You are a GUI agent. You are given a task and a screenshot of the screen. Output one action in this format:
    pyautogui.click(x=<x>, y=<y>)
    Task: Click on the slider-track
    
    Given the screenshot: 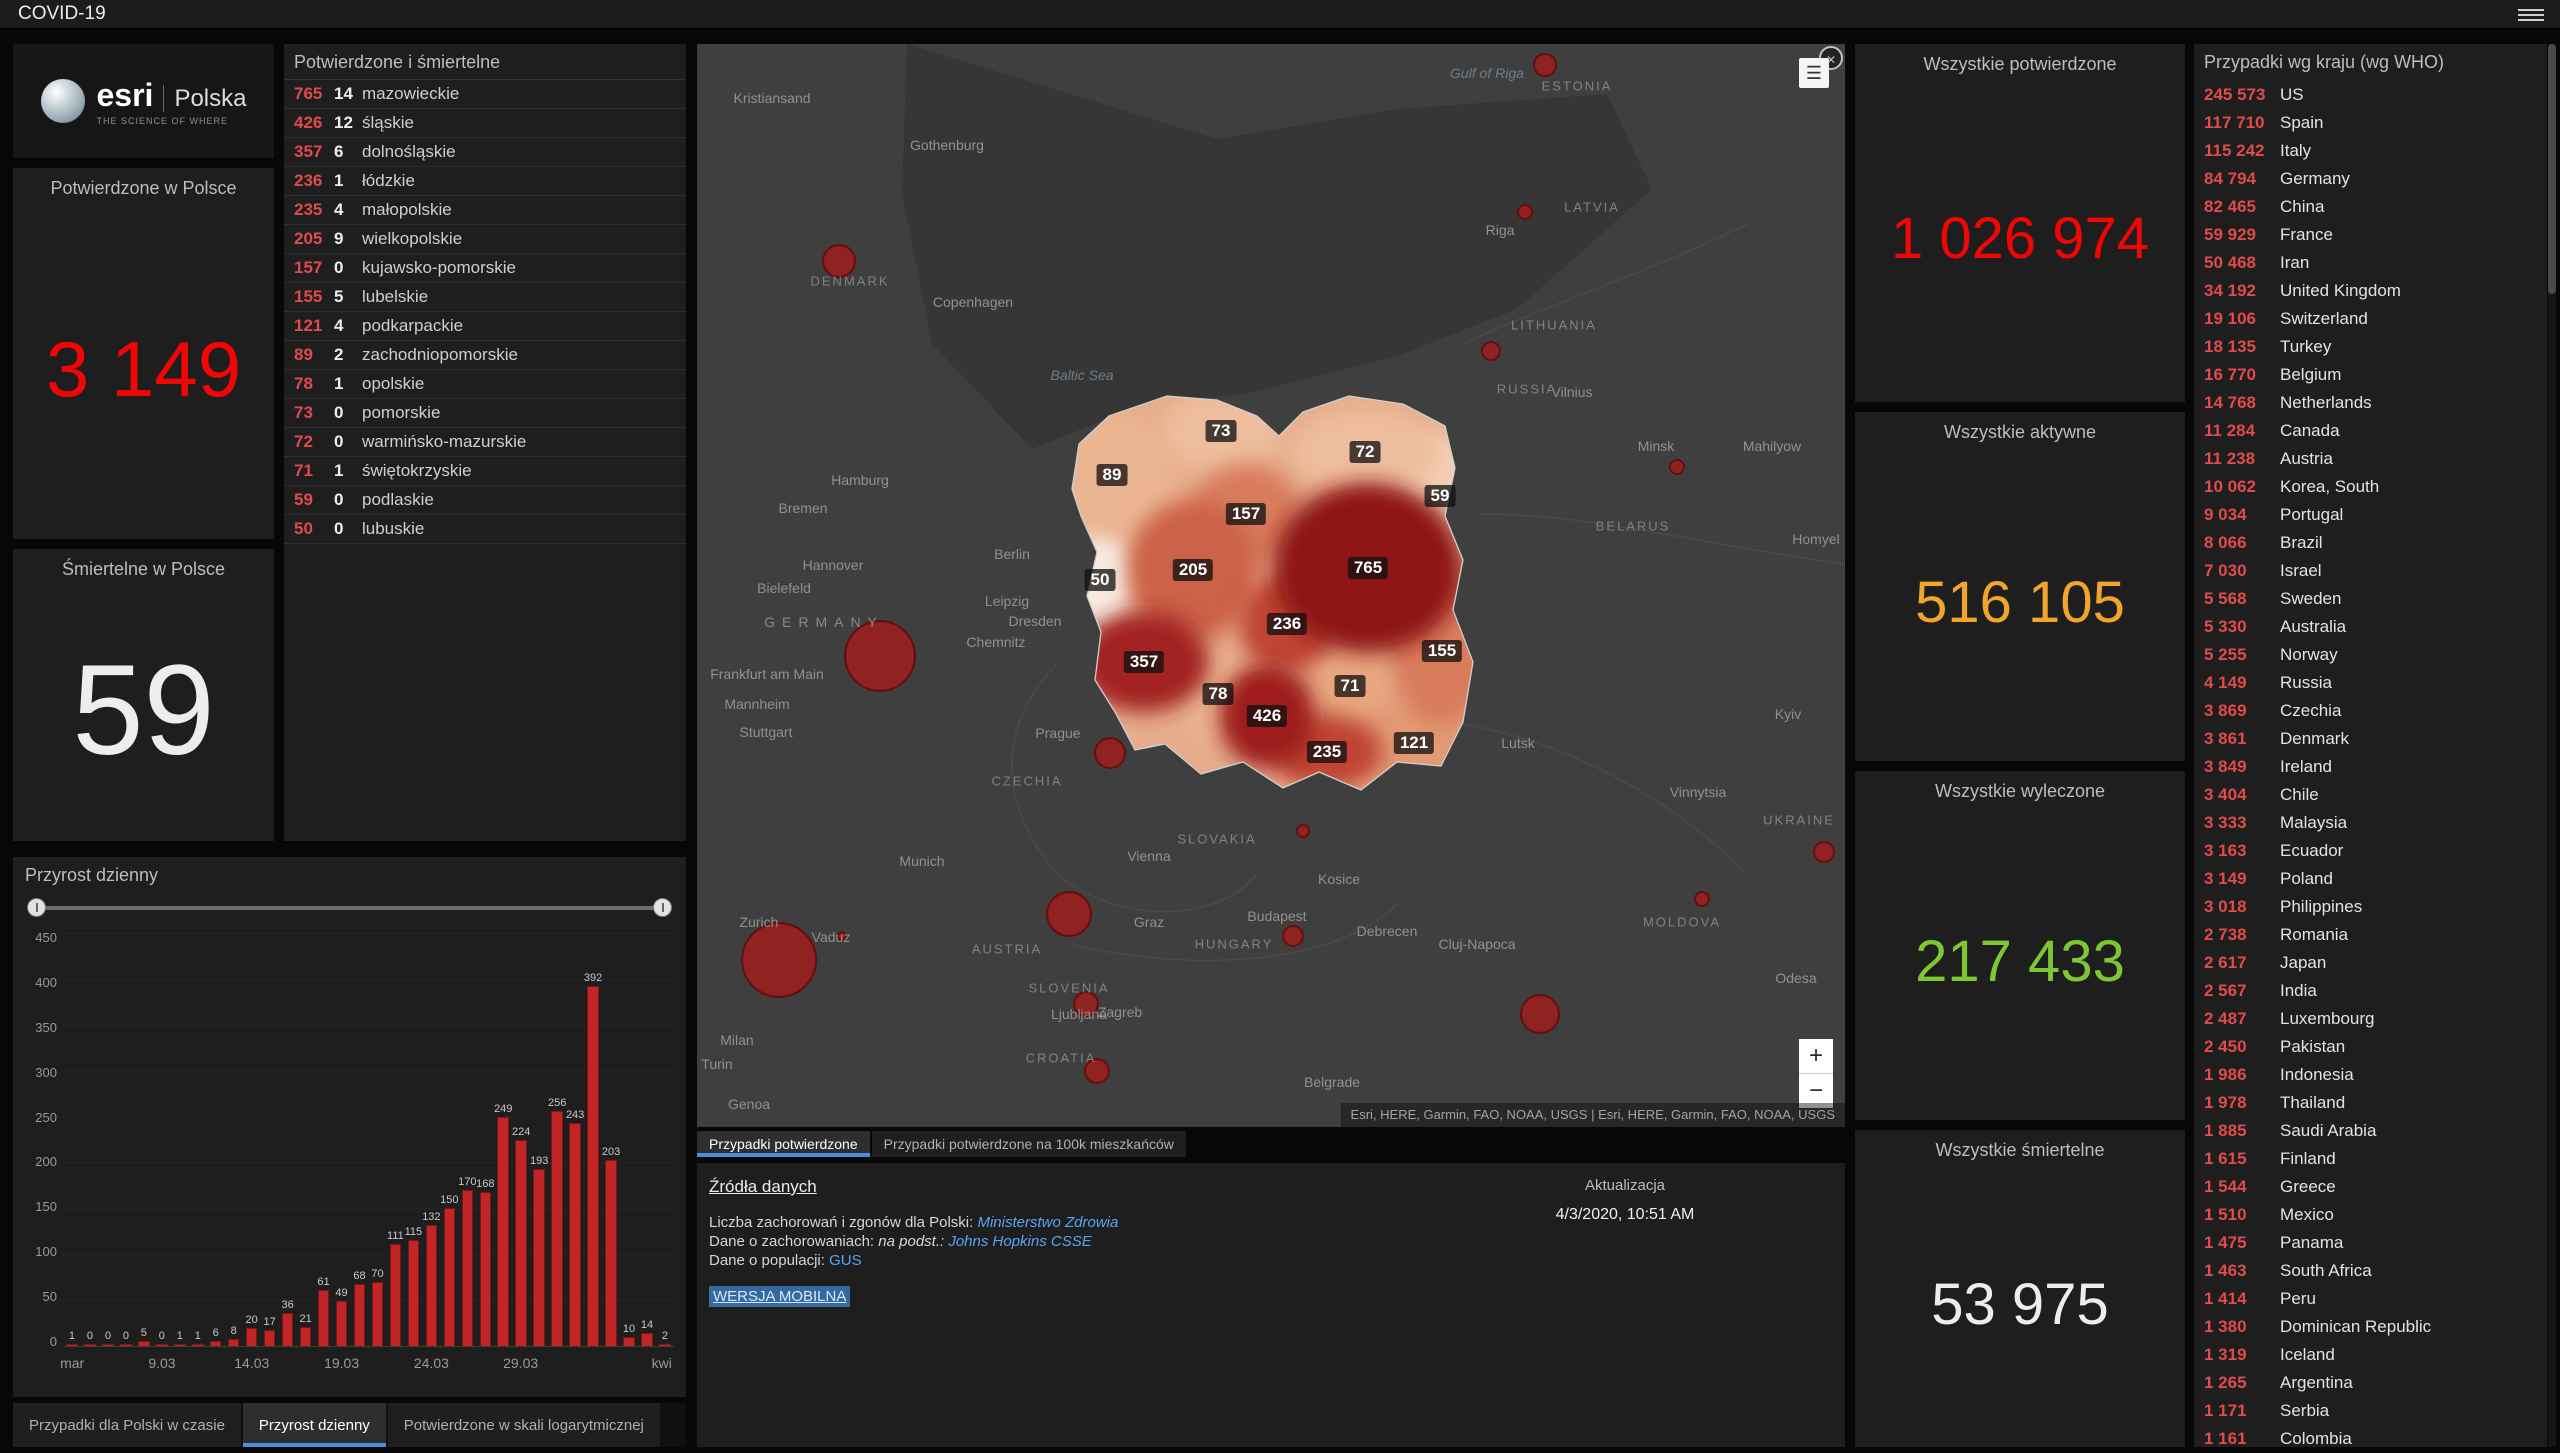 What is the action you would take?
    pyautogui.click(x=349, y=908)
    